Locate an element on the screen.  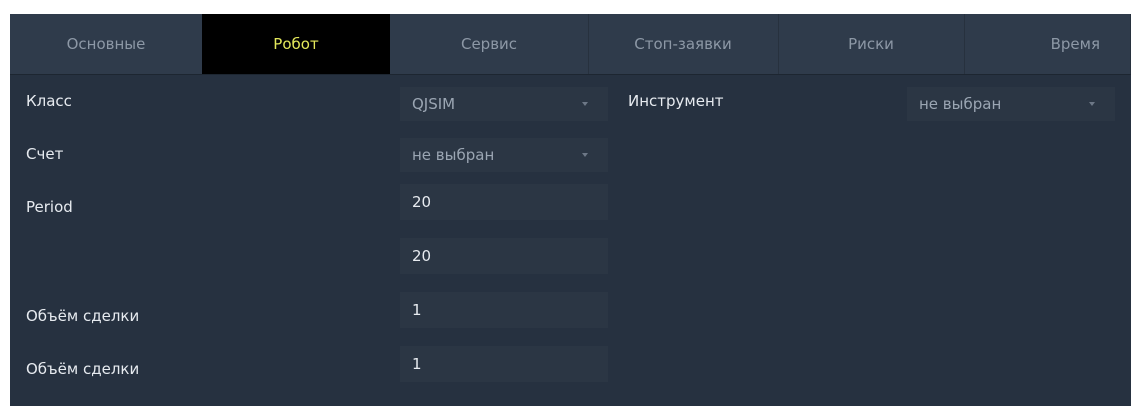
instrument-label: Инструмент is located at coordinates (676, 101).